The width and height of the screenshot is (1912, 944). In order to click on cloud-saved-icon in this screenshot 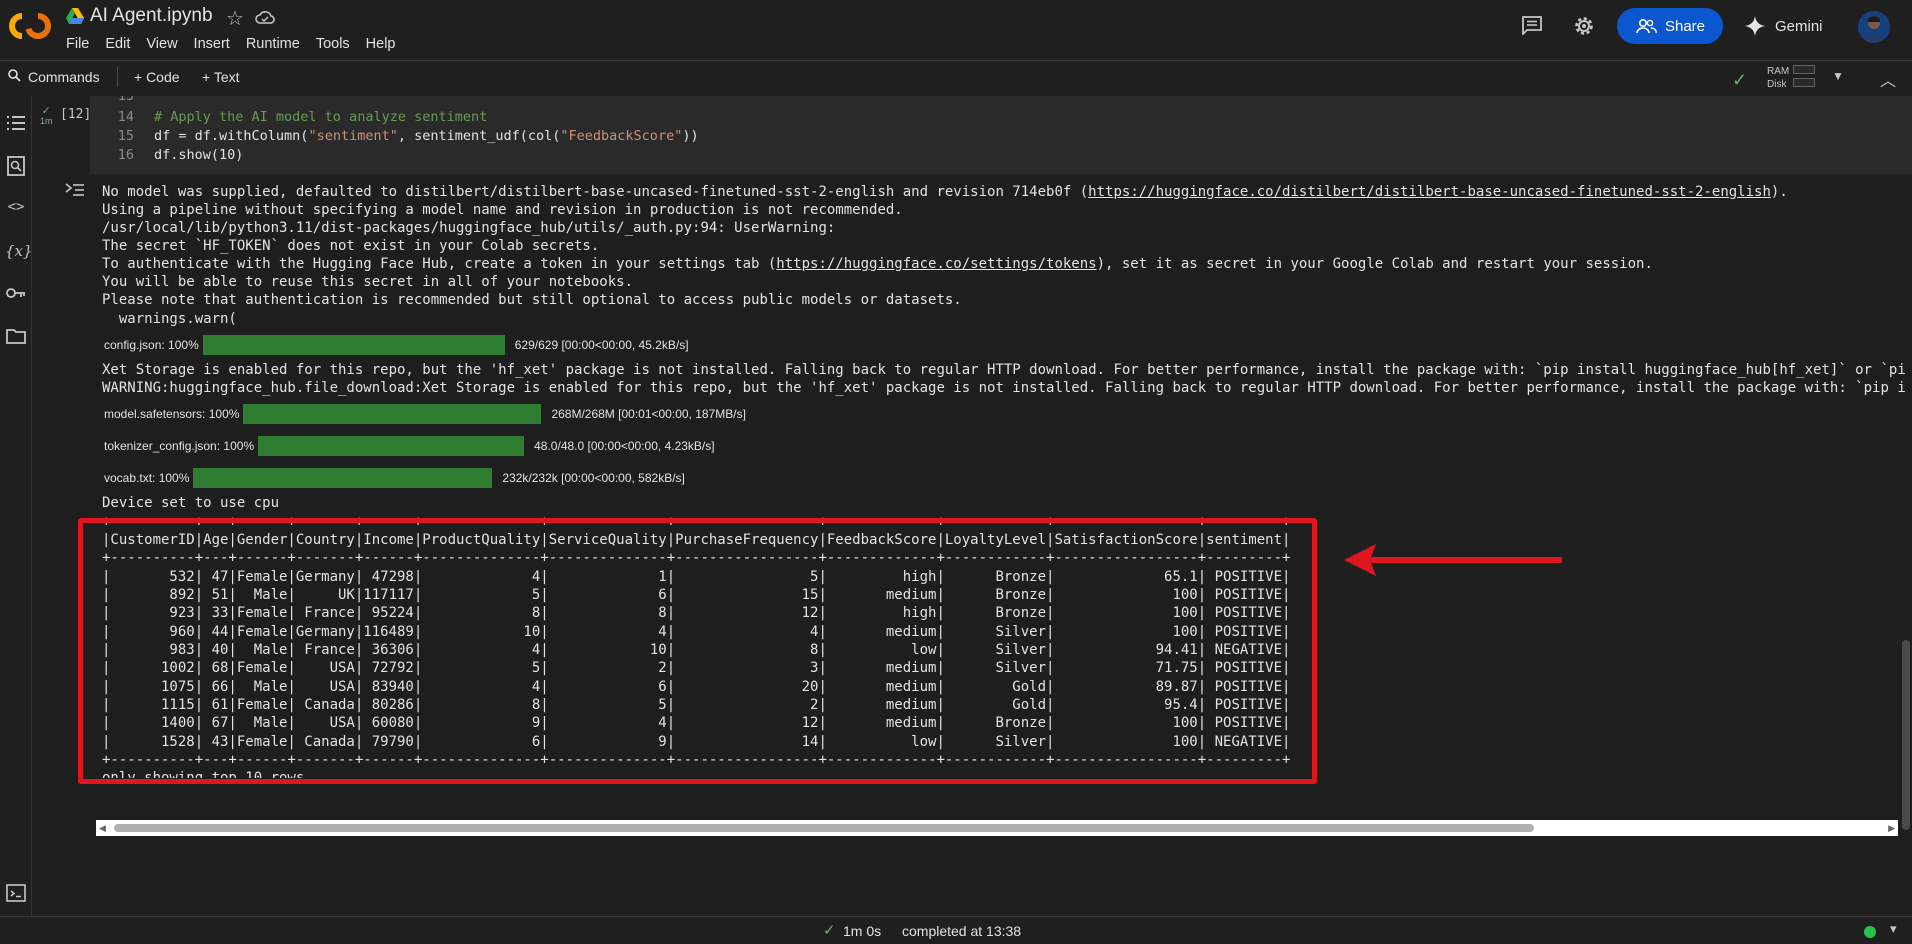, I will do `click(265, 17)`.